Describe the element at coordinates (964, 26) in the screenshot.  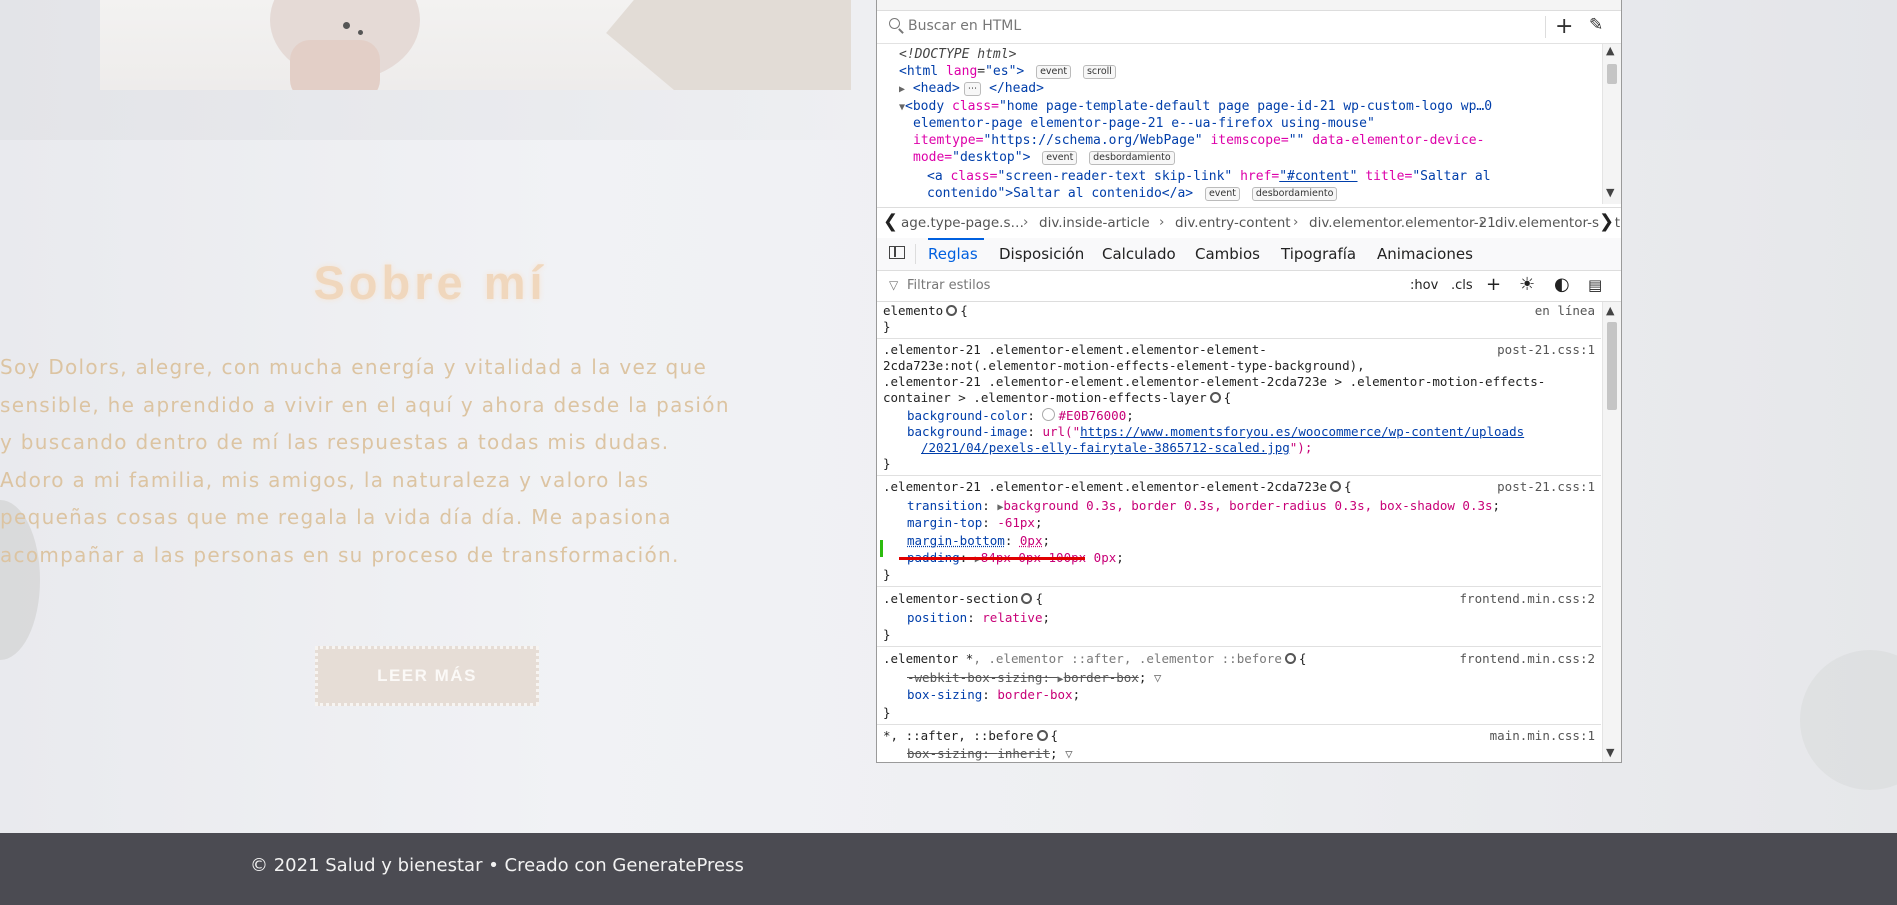
I see `html-search-input: Buscar en HTML` at that location.